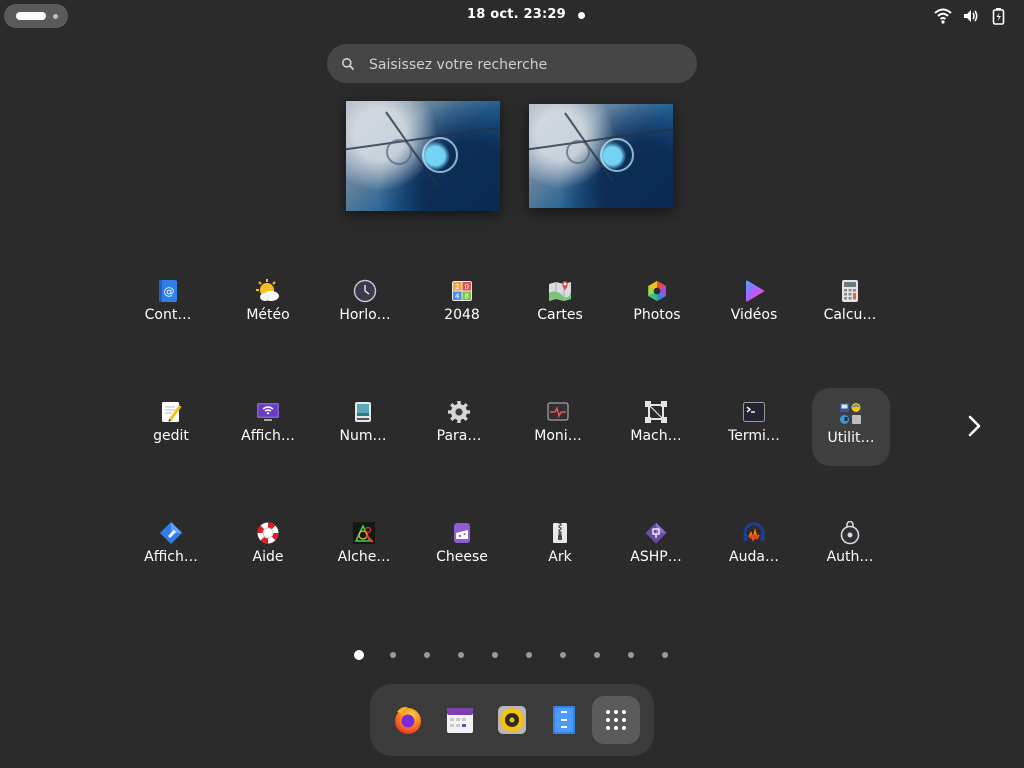  Describe the element at coordinates (268, 557) in the screenshot. I see `app-label: Aide` at that location.